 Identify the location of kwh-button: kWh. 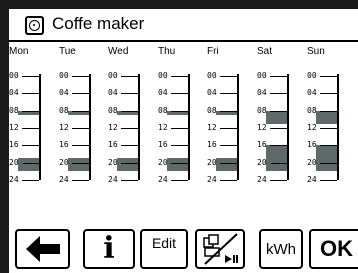
(281, 249).